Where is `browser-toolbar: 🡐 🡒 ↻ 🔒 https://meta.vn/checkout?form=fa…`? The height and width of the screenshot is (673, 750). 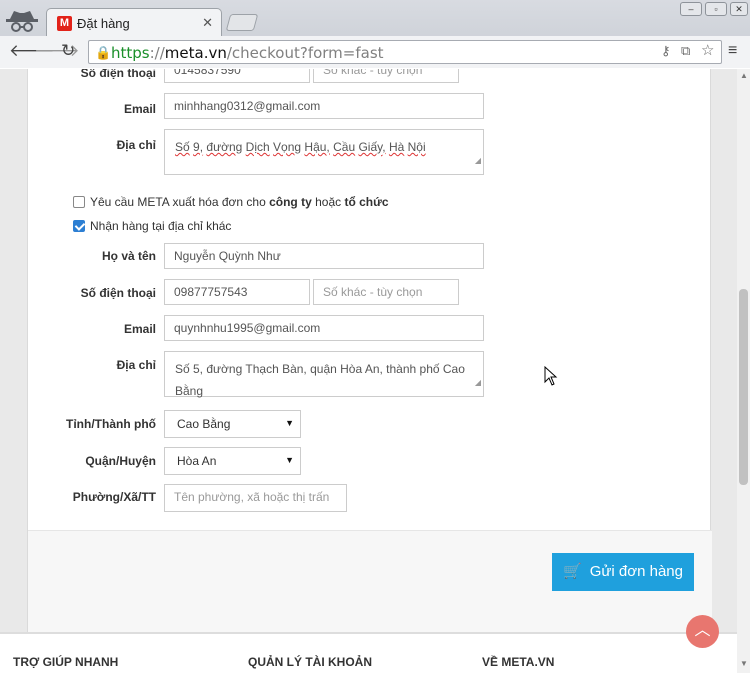
browser-toolbar: 🡐 🡒 ↻ 🔒 https://meta.vn/checkout?form=fa… is located at coordinates (375, 52).